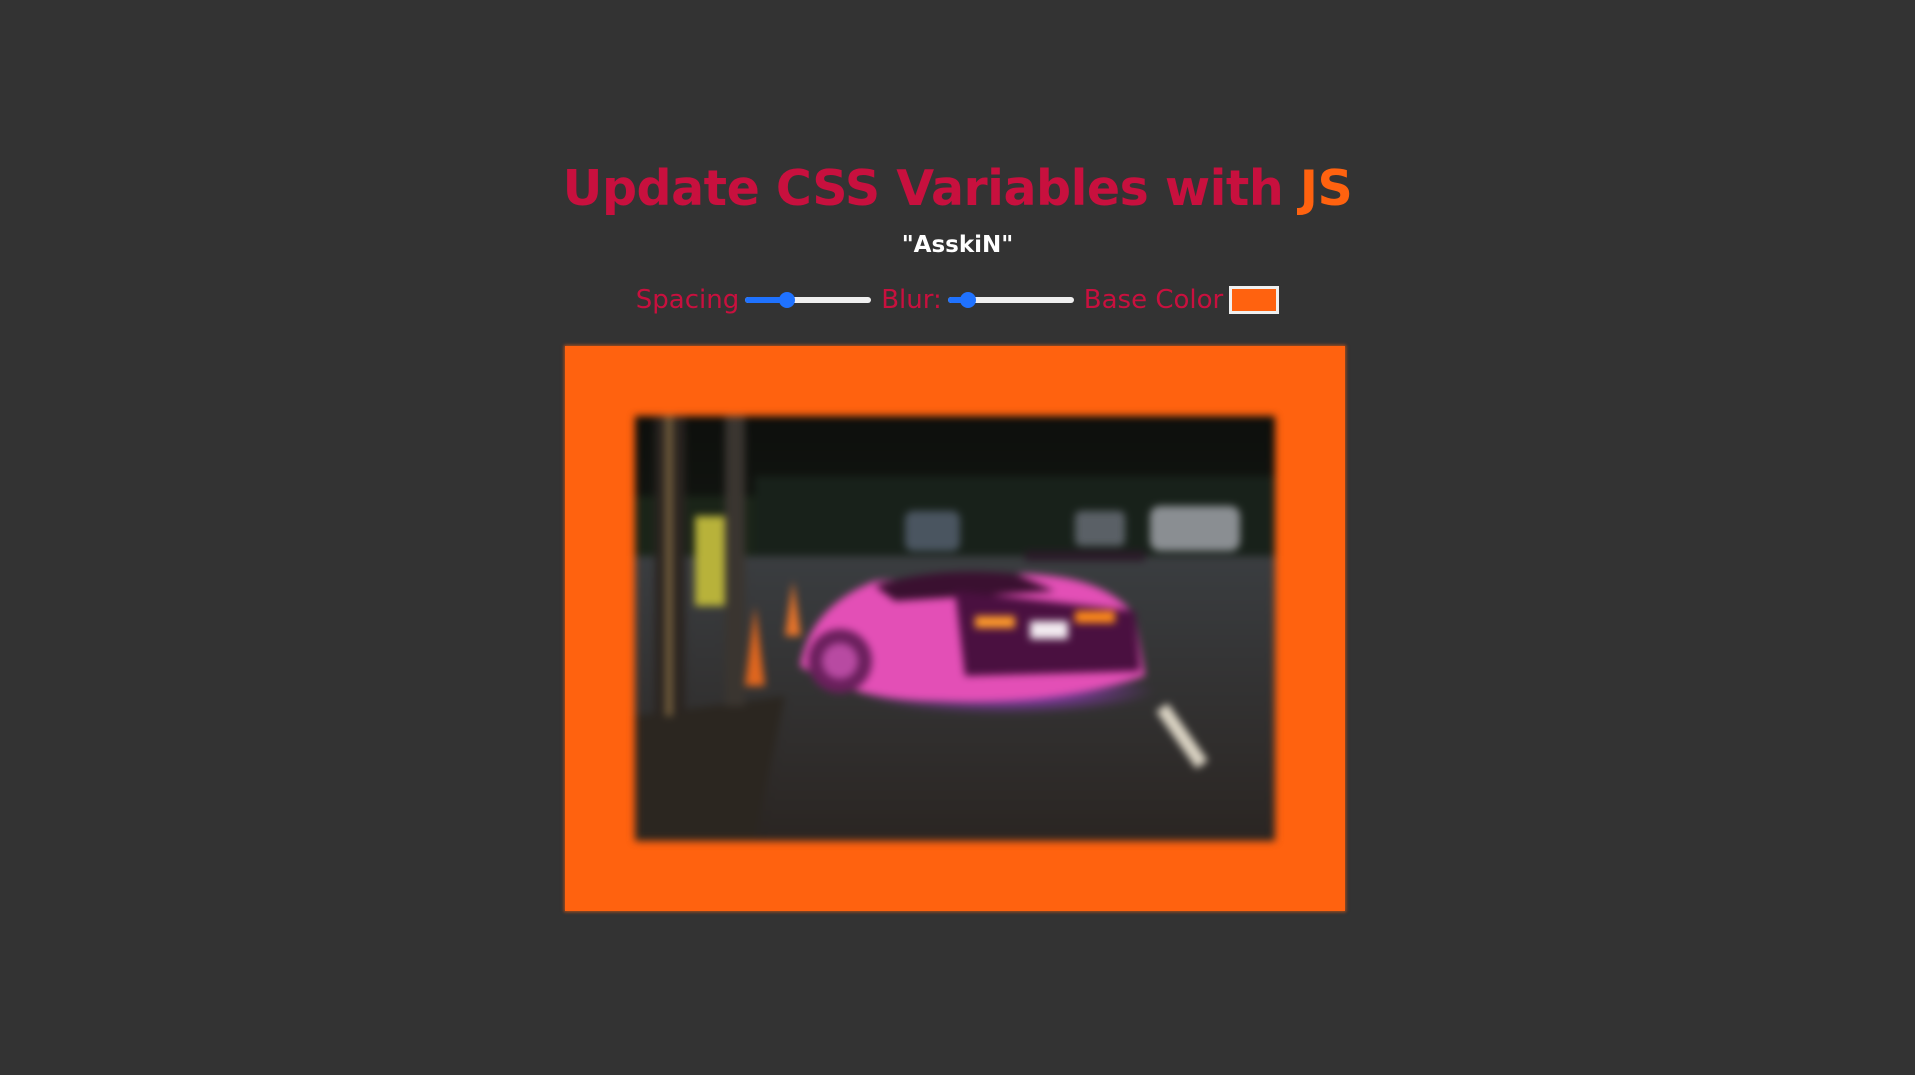 Image resolution: width=1915 pixels, height=1075 pixels. I want to click on controls-bar: Spacing Blur: Base Color, so click(957, 300).